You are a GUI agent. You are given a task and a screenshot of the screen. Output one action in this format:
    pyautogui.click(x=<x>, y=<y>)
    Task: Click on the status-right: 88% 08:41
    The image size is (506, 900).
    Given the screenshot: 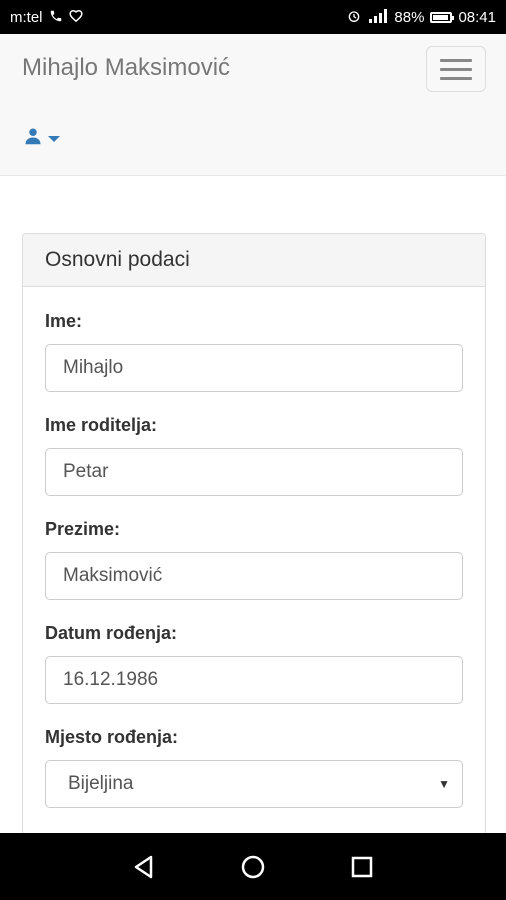 What is the action you would take?
    pyautogui.click(x=421, y=17)
    